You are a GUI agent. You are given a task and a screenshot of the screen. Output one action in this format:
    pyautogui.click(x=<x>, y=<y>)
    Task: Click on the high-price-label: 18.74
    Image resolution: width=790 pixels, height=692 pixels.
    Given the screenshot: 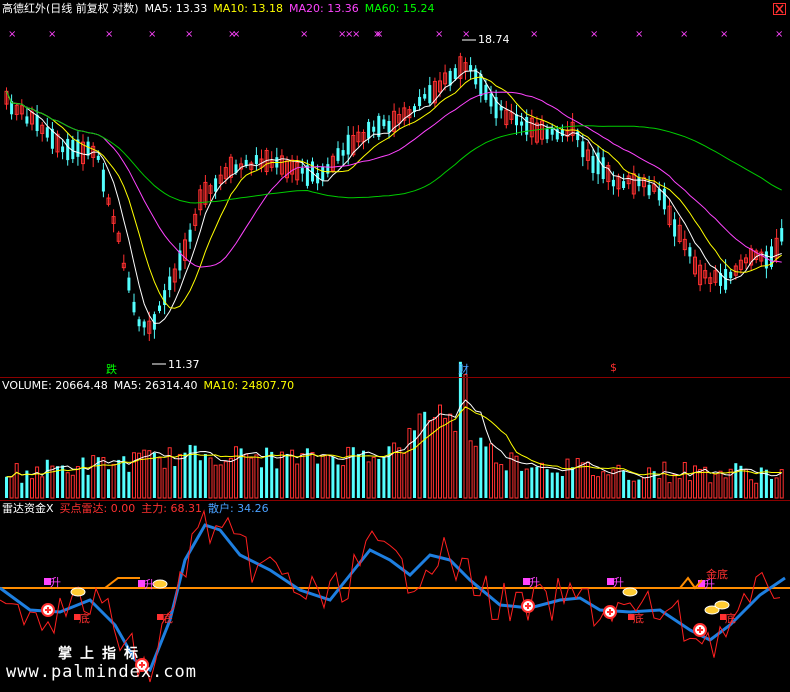 What is the action you would take?
    pyautogui.click(x=494, y=39)
    